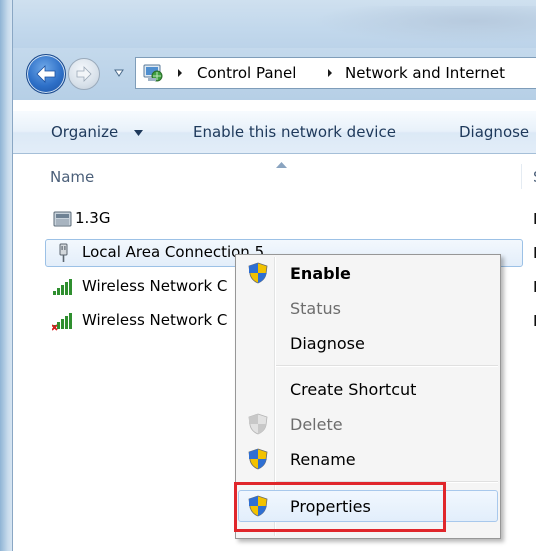  Describe the element at coordinates (138, 133) in the screenshot. I see `organize-dropdown-icon` at that location.